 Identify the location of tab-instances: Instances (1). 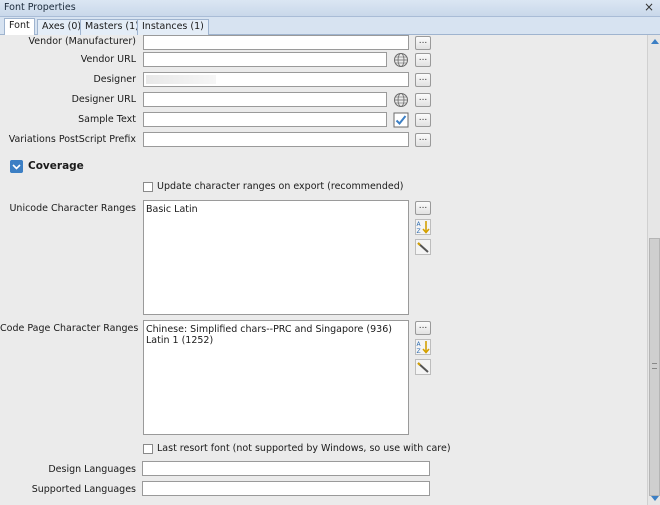
(173, 27).